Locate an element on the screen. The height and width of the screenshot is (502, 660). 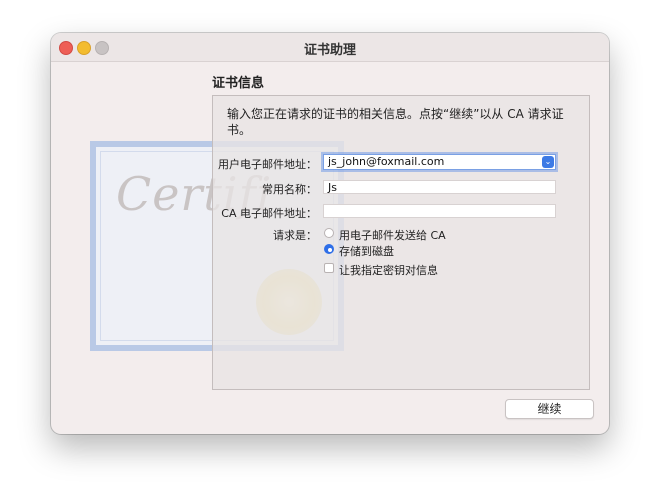
title-bar: 证书助理 is located at coordinates (330, 47).